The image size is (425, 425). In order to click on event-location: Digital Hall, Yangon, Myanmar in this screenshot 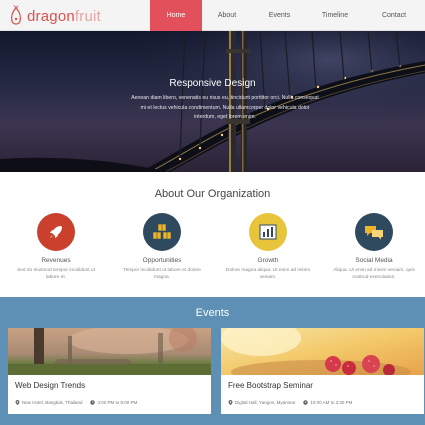, I will do `click(265, 402)`.